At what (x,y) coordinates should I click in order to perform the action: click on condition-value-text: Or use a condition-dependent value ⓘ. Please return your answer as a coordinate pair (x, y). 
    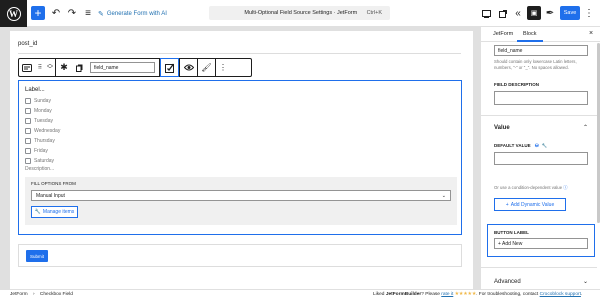
    Looking at the image, I should click on (531, 187).